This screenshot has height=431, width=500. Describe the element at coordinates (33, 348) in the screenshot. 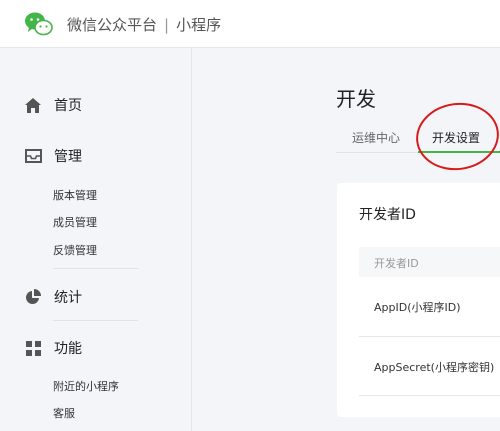

I see `grid-icon` at that location.